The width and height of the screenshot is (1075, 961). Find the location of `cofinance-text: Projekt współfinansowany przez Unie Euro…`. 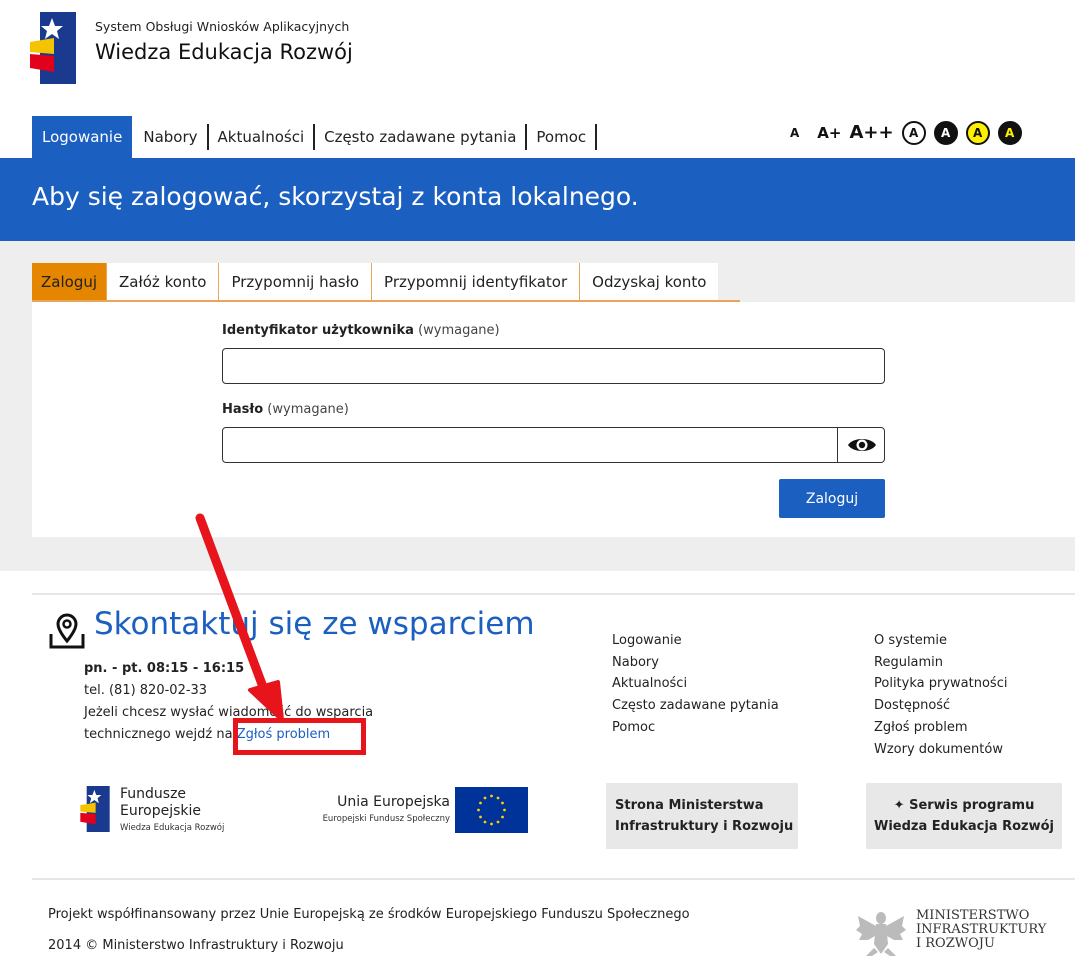

cofinance-text: Projekt współfinansowany przez Unie Euro… is located at coordinates (369, 914).